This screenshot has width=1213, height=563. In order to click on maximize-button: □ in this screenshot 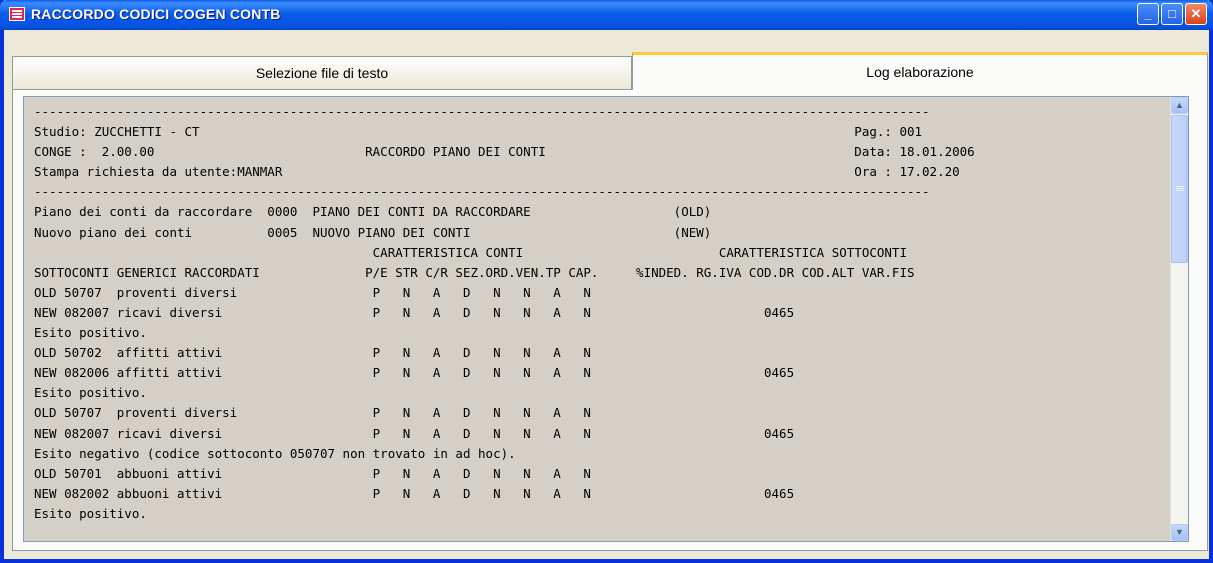, I will do `click(1172, 14)`.